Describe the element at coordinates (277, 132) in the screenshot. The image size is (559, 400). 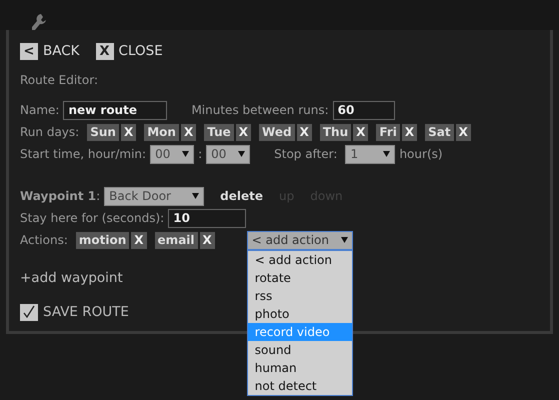
I see `day-tag: Wed` at that location.